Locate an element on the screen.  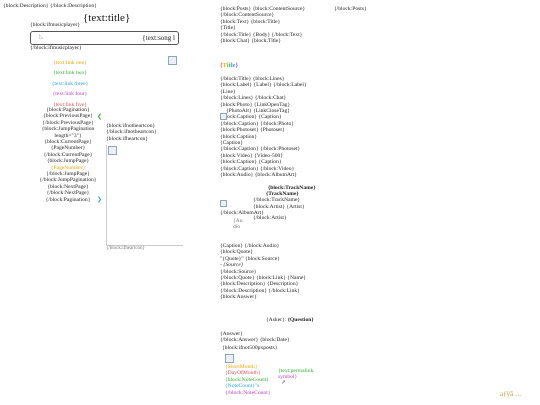
heartcon-tag: {/block:ifnotheartcon} is located at coordinates (131, 132).